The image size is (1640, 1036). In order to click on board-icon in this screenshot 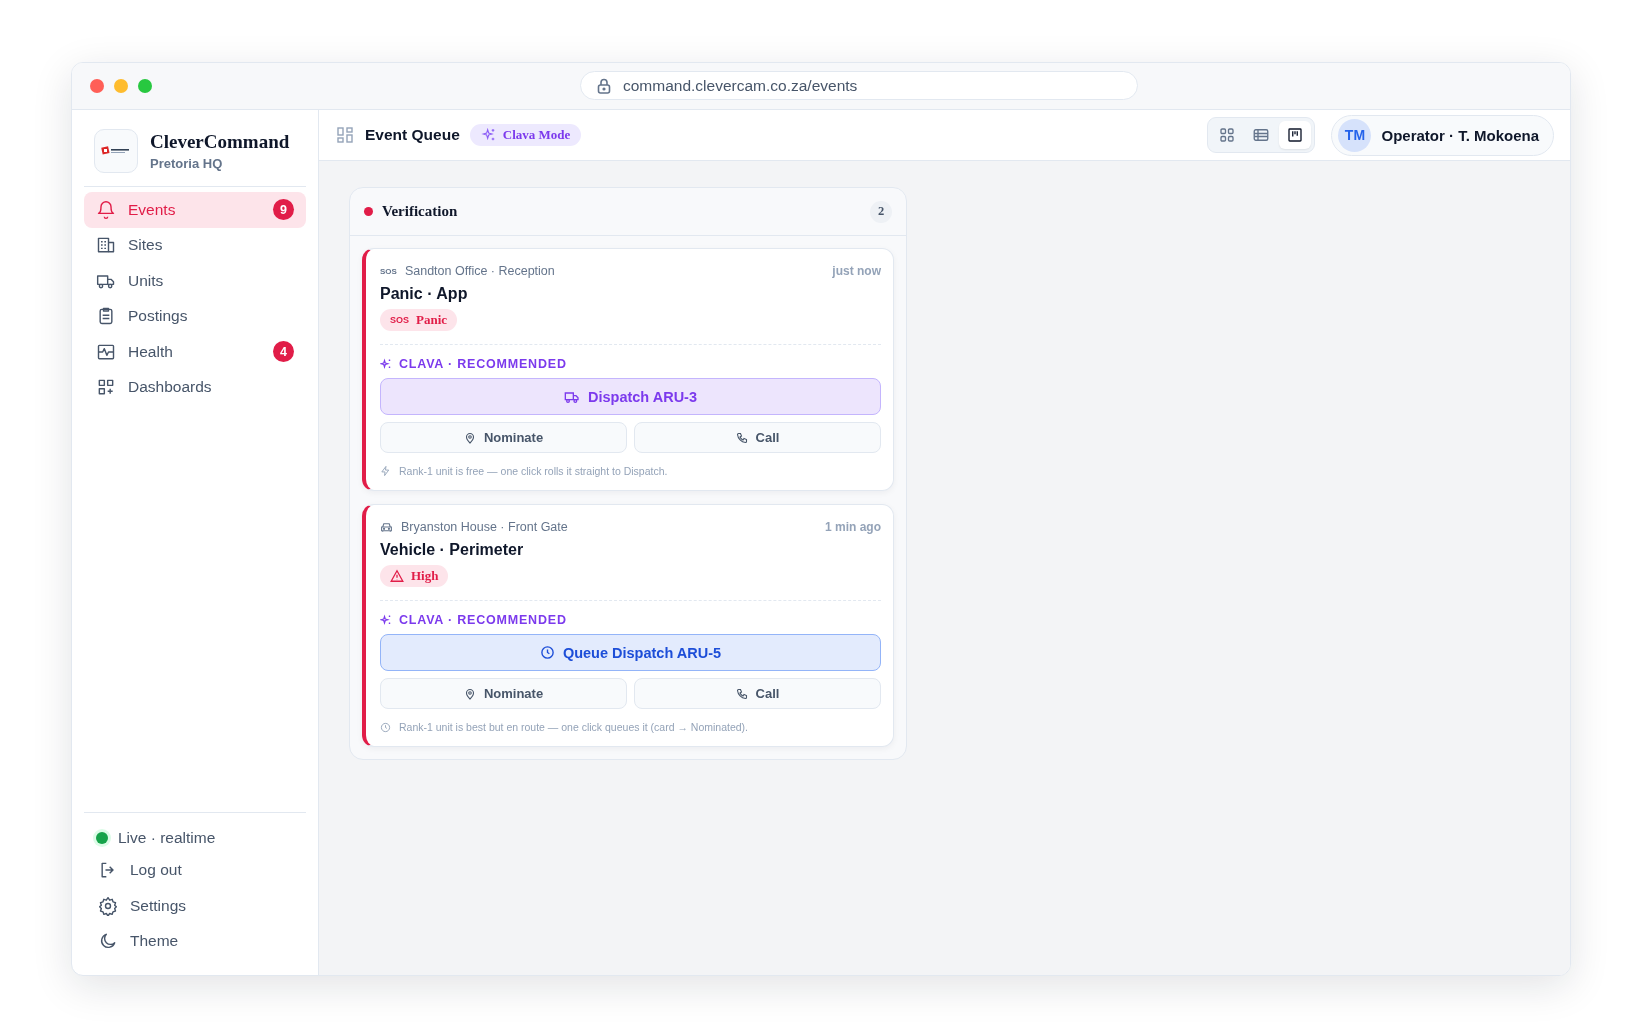, I will do `click(1295, 135)`.